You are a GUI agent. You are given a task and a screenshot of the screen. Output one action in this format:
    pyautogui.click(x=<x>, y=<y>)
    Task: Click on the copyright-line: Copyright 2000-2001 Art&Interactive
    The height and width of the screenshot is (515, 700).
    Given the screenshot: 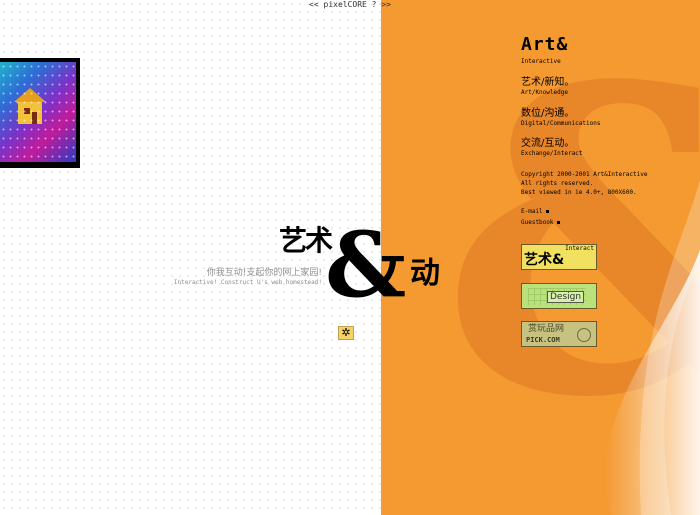 What is the action you would take?
    pyautogui.click(x=584, y=174)
    